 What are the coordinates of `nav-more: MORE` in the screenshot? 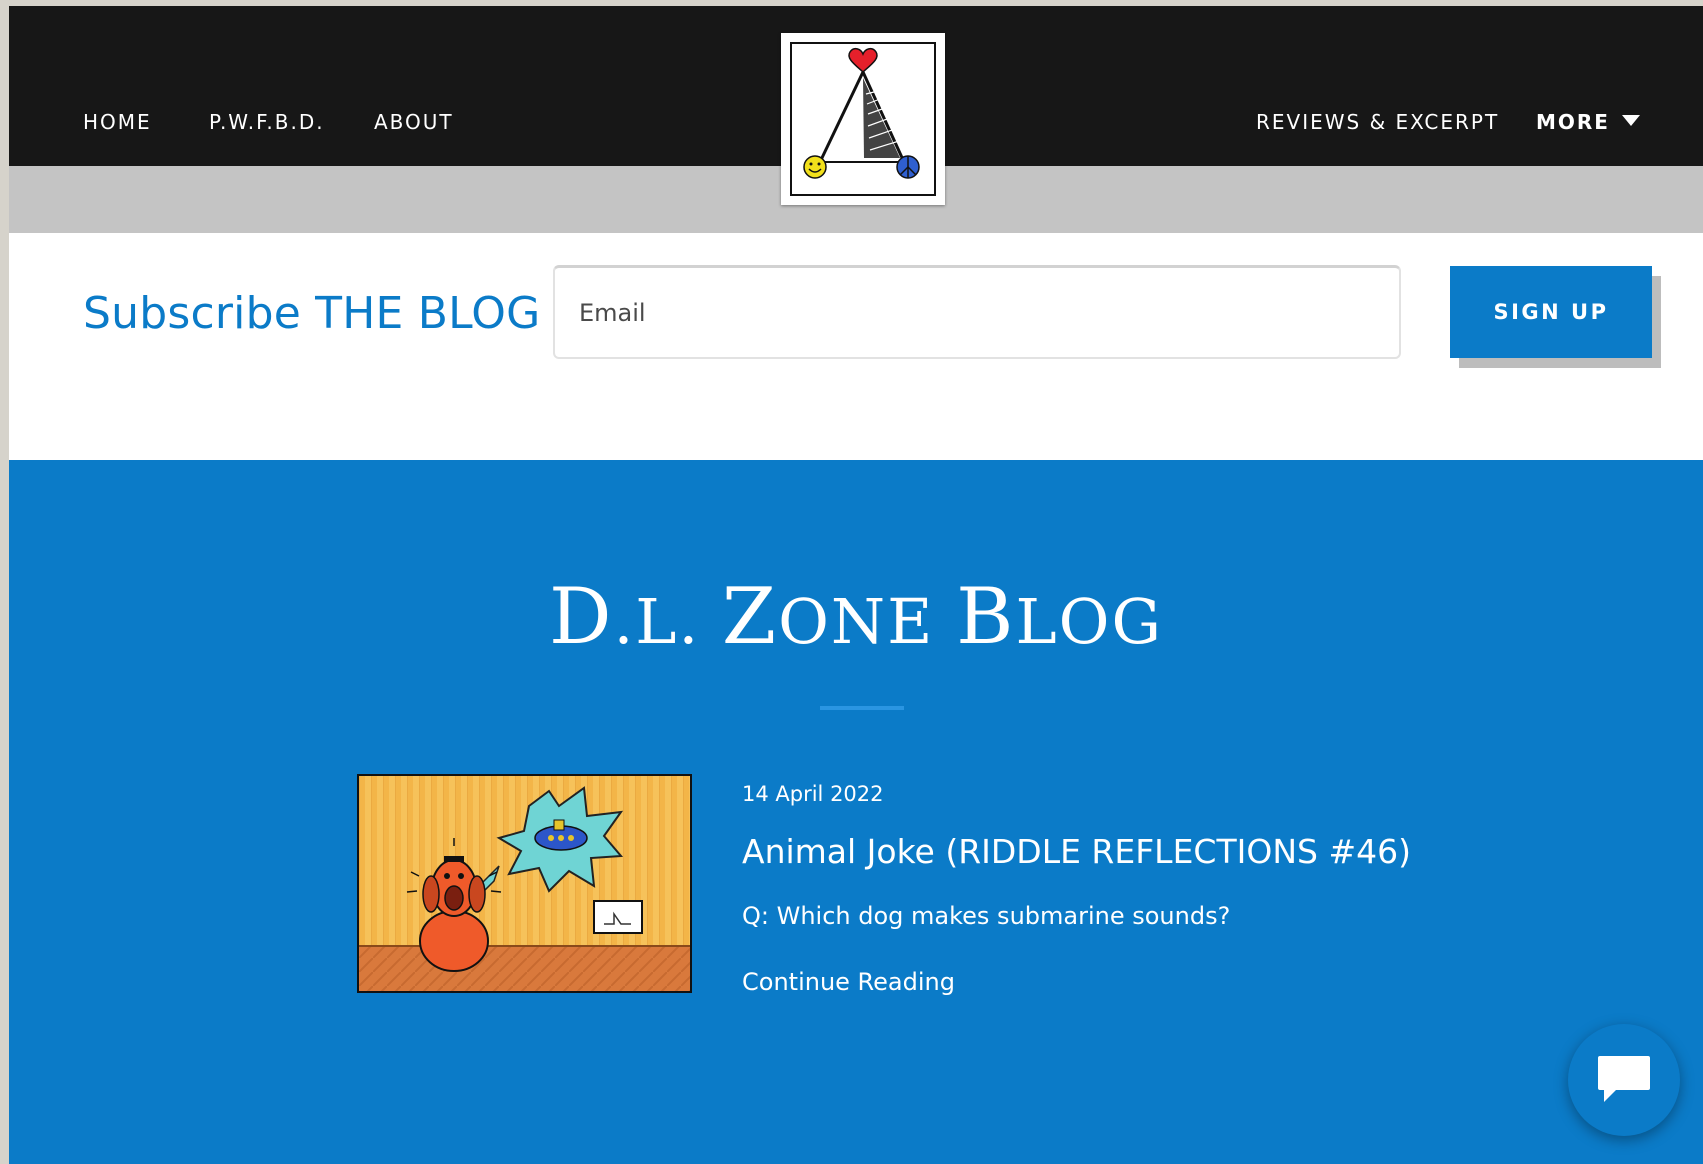 It's located at (1588, 122).